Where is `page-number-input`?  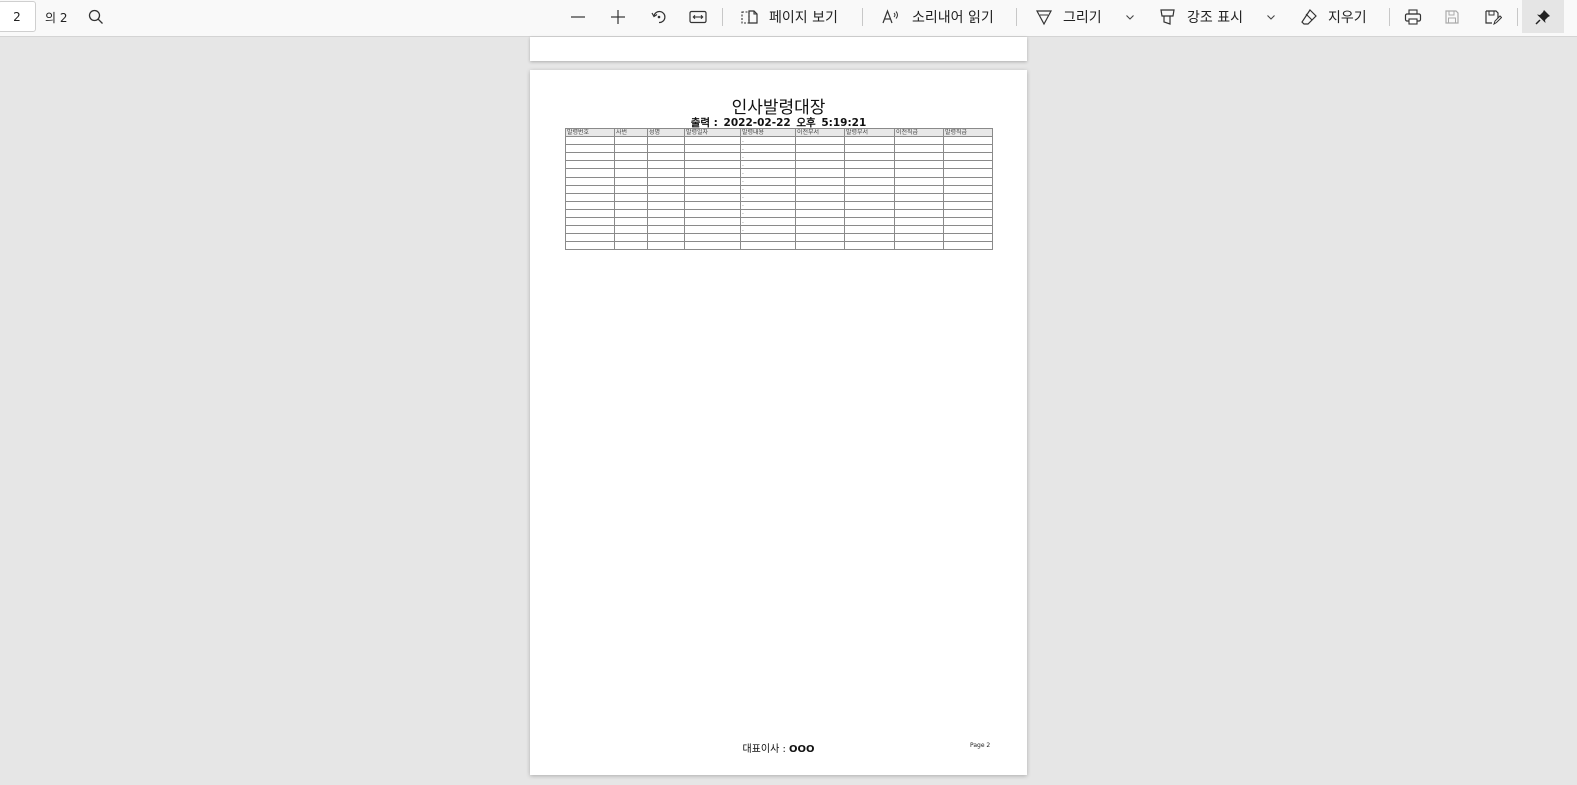 page-number-input is located at coordinates (18, 16).